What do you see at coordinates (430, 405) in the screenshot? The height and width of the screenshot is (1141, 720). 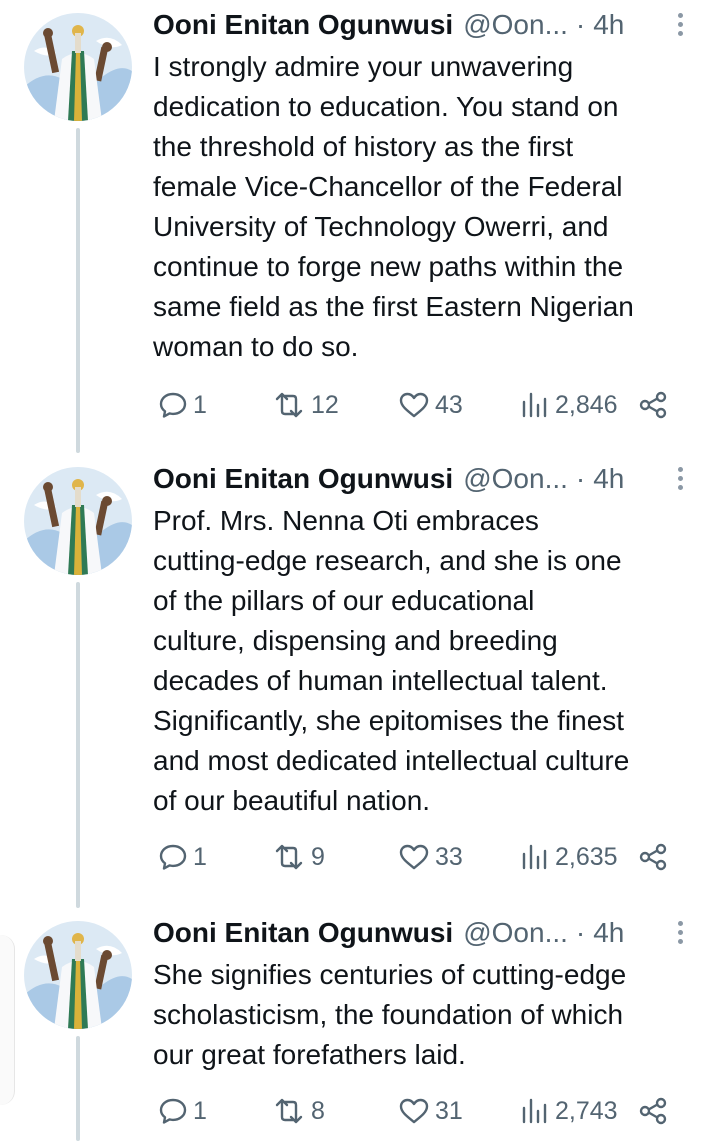 I see `like-button: 43` at bounding box center [430, 405].